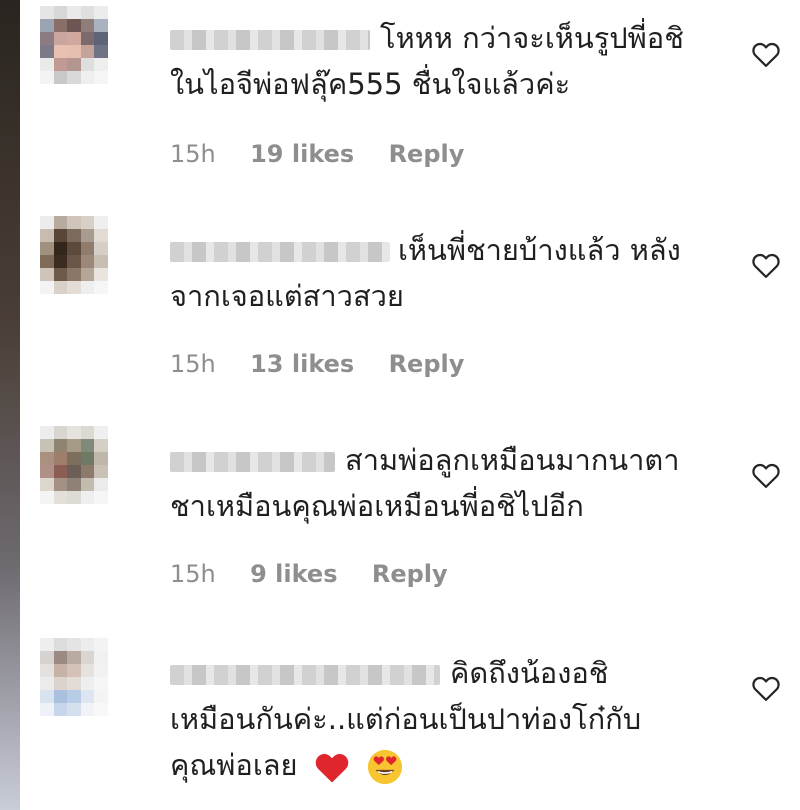 The width and height of the screenshot is (800, 810). Describe the element at coordinates (234, 765) in the screenshot. I see `comment-text-line-3-text: คุณพ่อเลย` at that location.